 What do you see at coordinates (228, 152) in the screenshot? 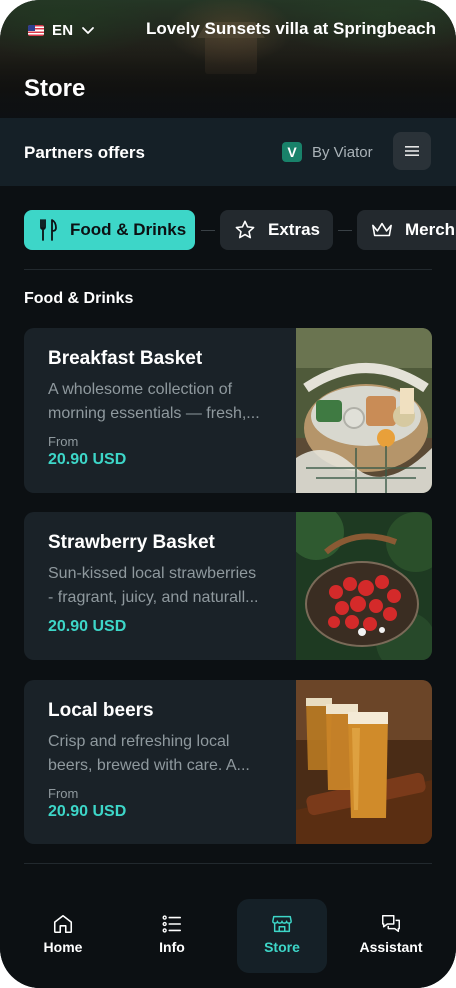
I see `partners-bar: Partners offers V By Viator` at bounding box center [228, 152].